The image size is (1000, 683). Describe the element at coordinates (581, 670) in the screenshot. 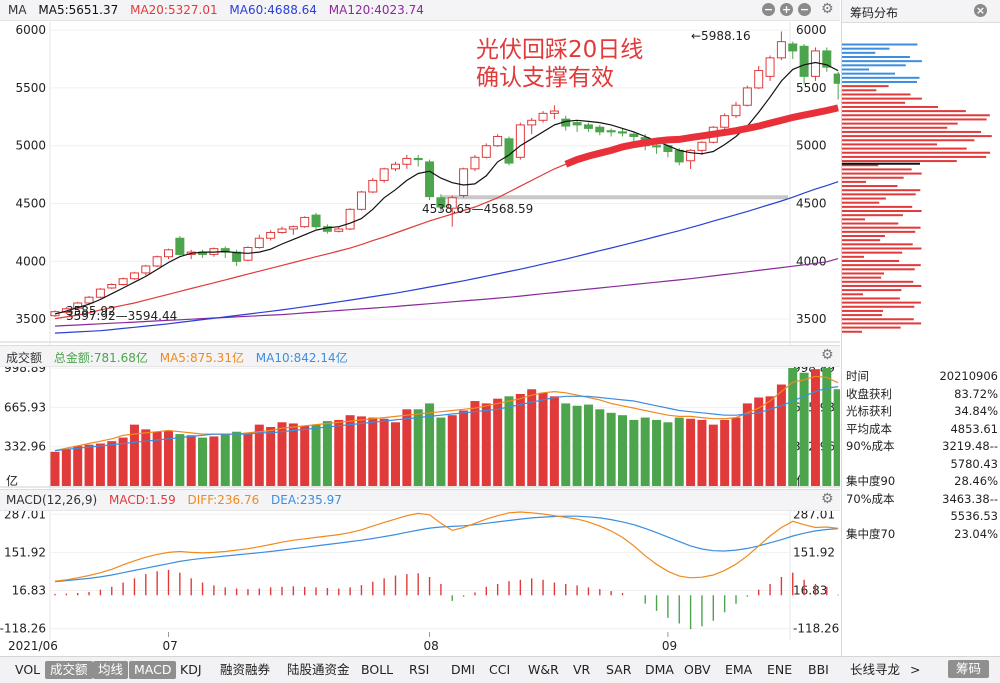

I see `tab-12: VR` at that location.